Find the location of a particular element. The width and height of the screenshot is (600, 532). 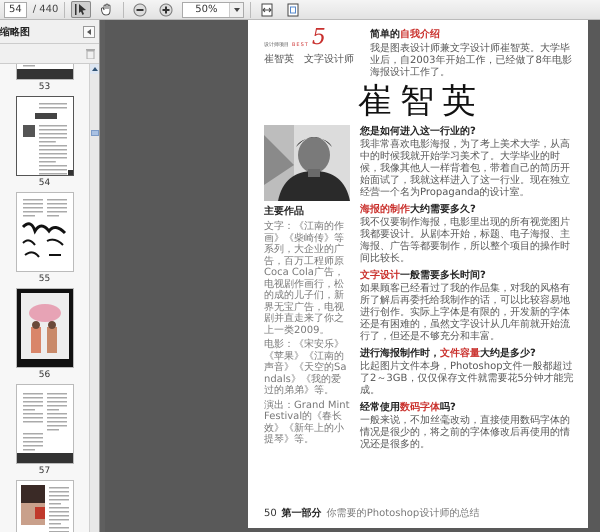

best-number: 5 is located at coordinates (319, 38).